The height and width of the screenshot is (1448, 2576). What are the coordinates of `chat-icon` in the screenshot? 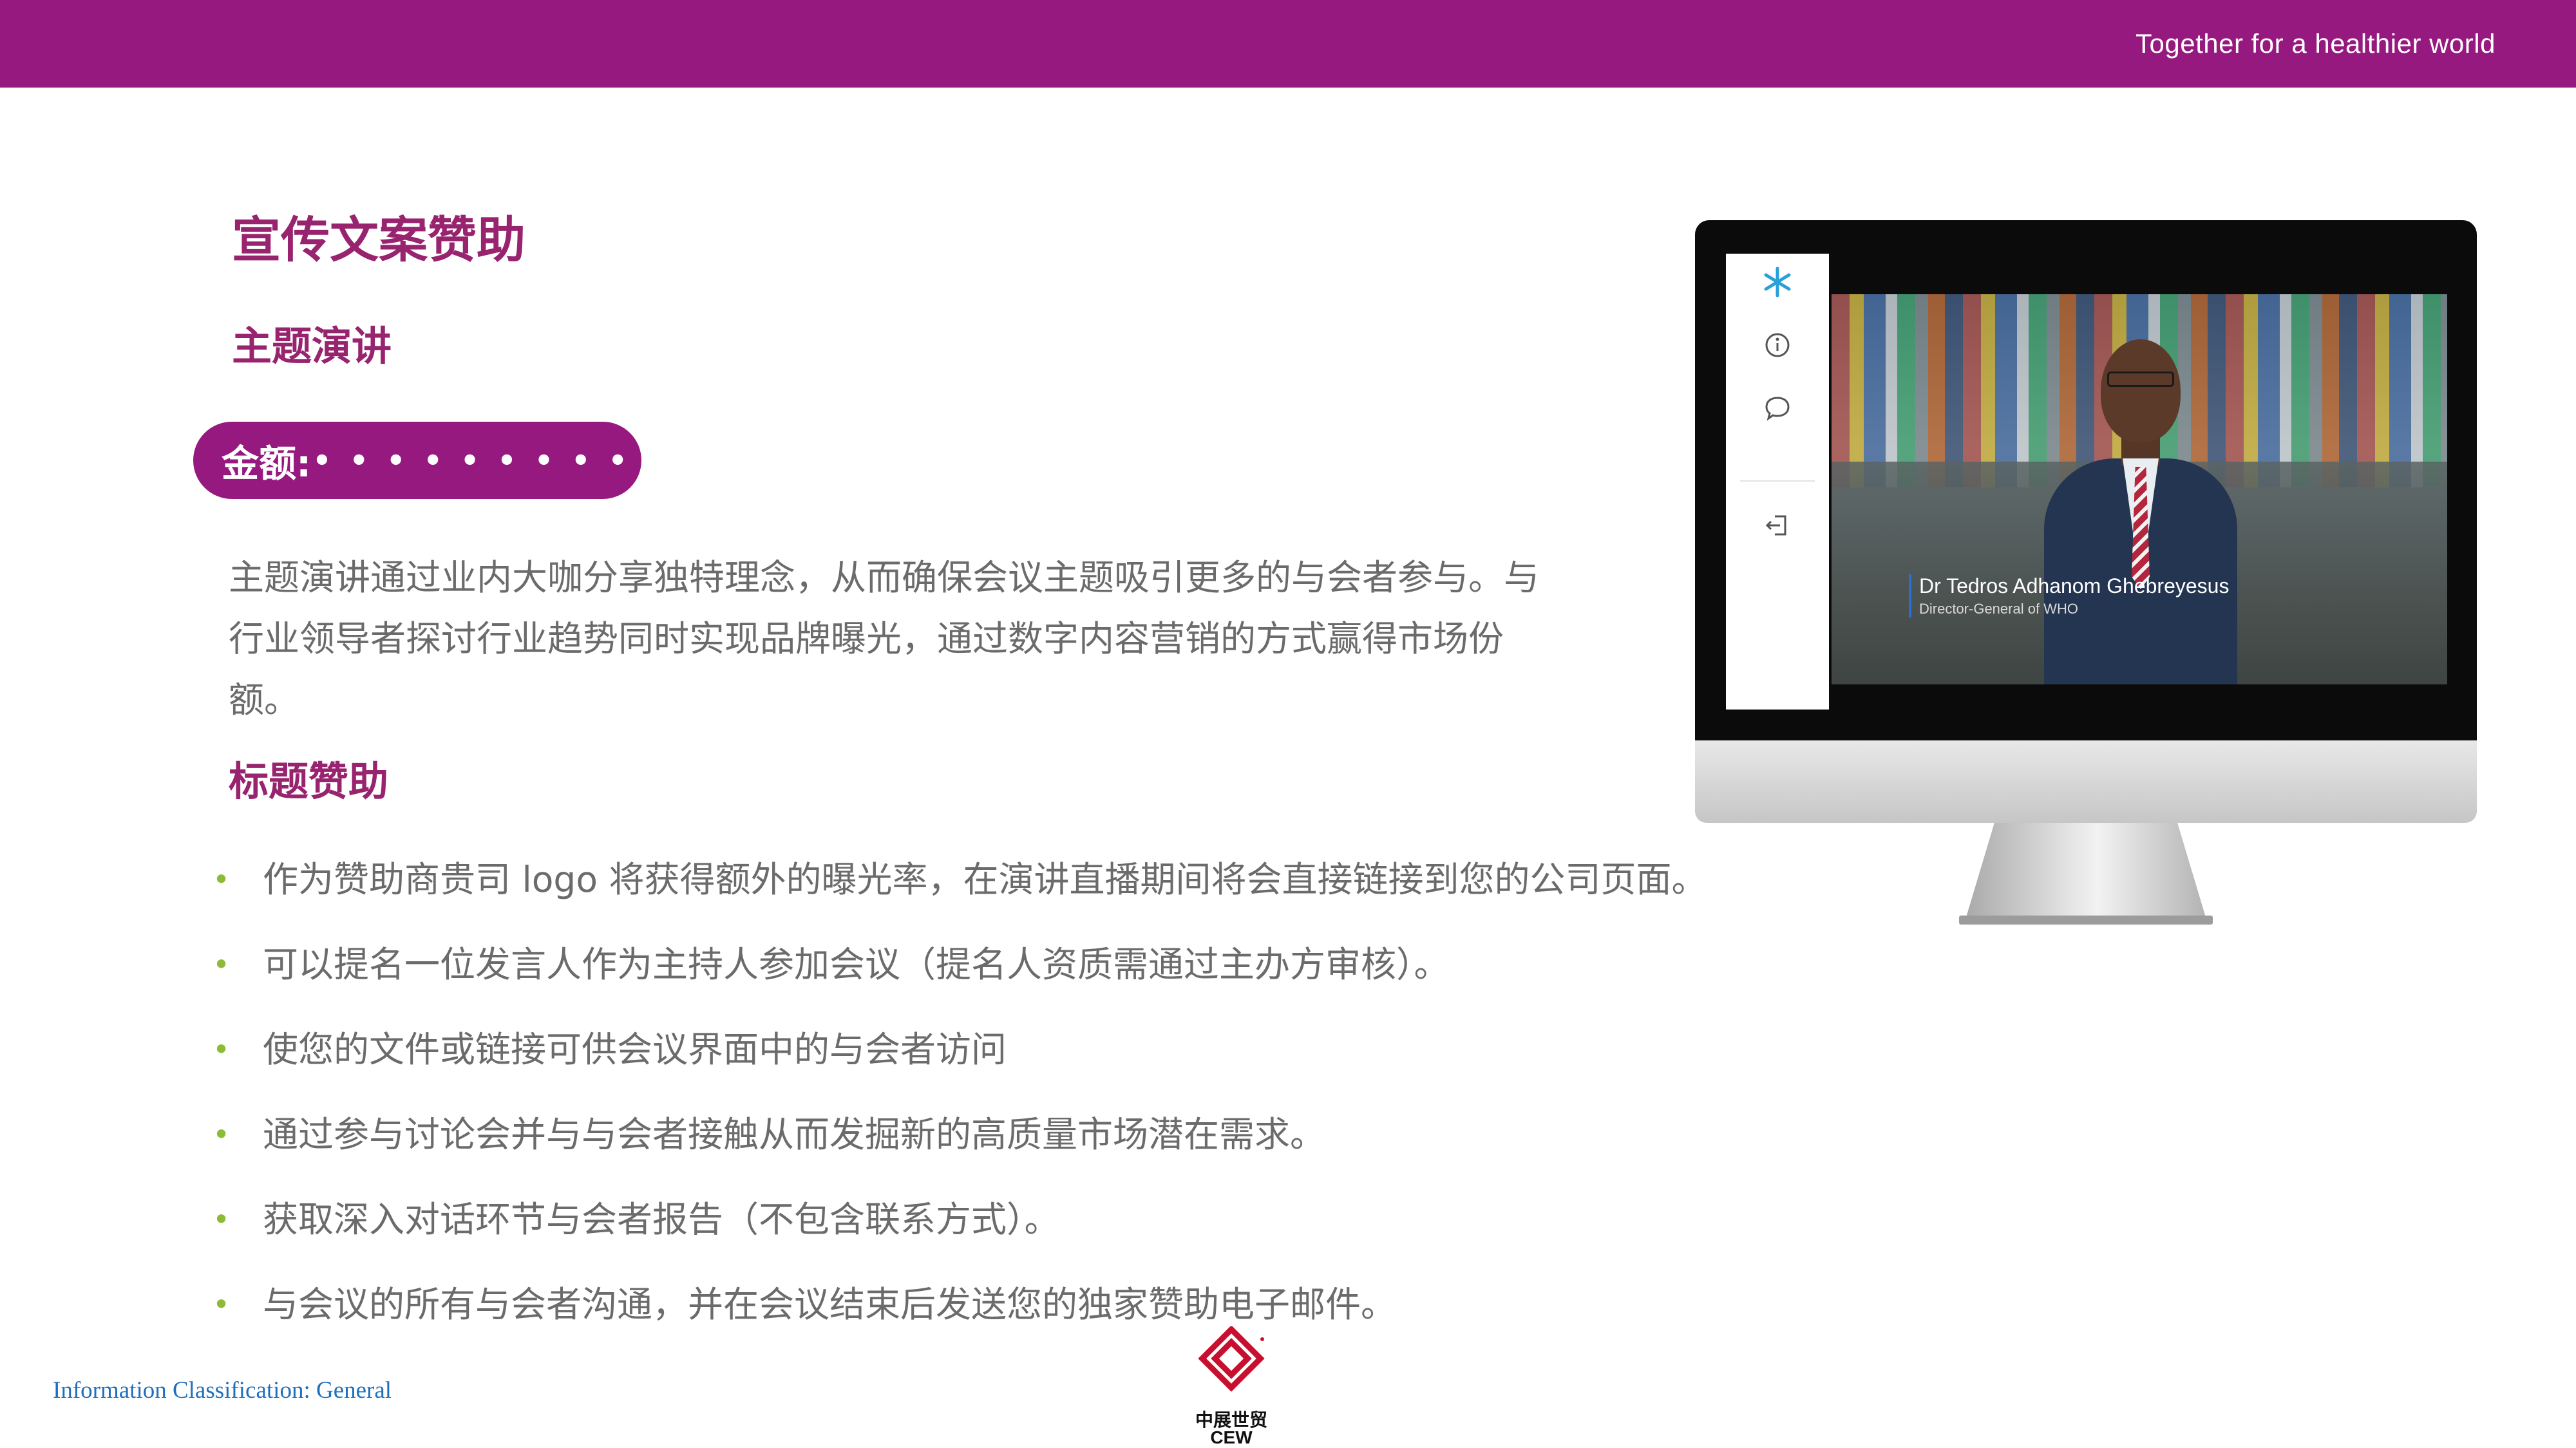 It's located at (1777, 410).